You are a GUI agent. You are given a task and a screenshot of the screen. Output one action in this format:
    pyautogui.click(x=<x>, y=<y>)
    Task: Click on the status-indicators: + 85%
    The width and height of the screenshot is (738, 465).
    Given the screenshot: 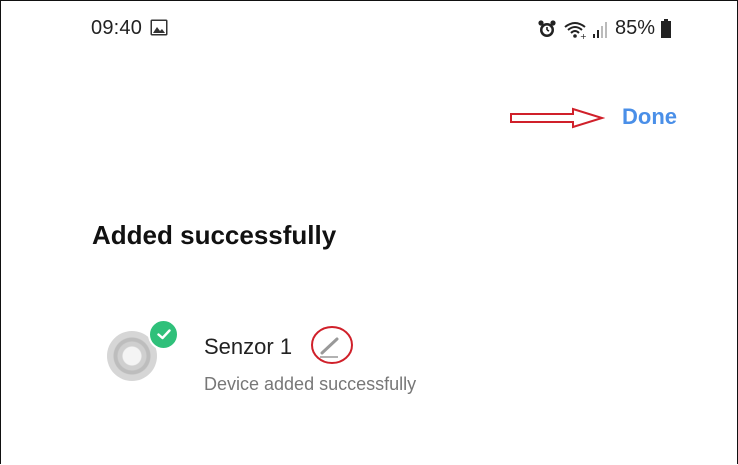 What is the action you would take?
    pyautogui.click(x=604, y=28)
    